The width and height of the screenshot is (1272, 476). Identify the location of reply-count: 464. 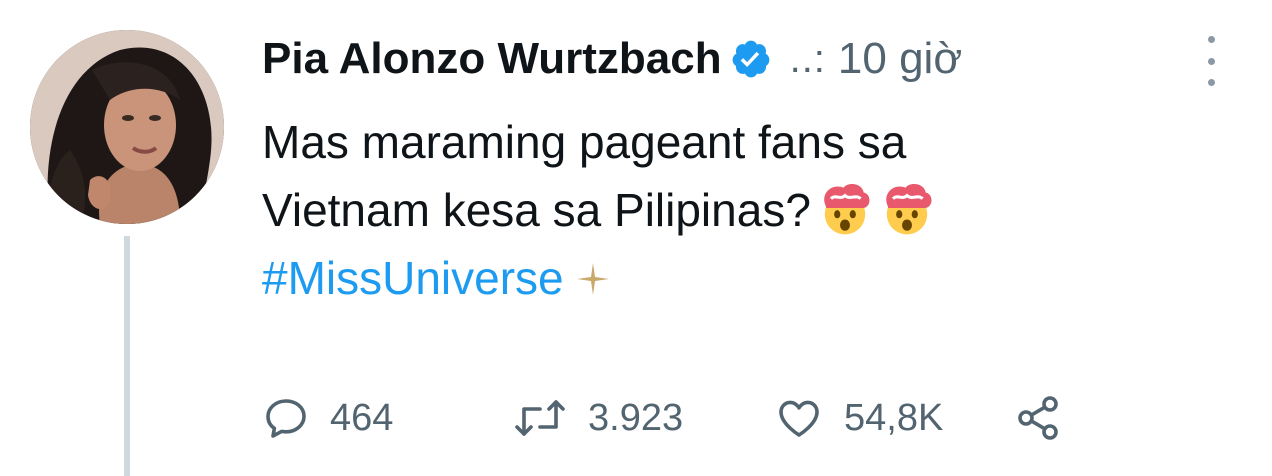
(362, 417).